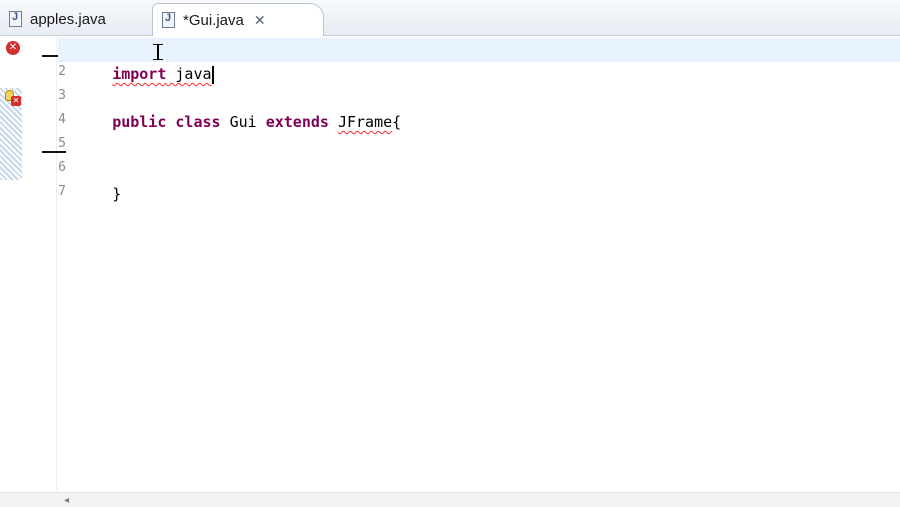 The width and height of the screenshot is (900, 507). What do you see at coordinates (229, 108) in the screenshot?
I see `code-line-3: public class Gui extends JFrame{` at bounding box center [229, 108].